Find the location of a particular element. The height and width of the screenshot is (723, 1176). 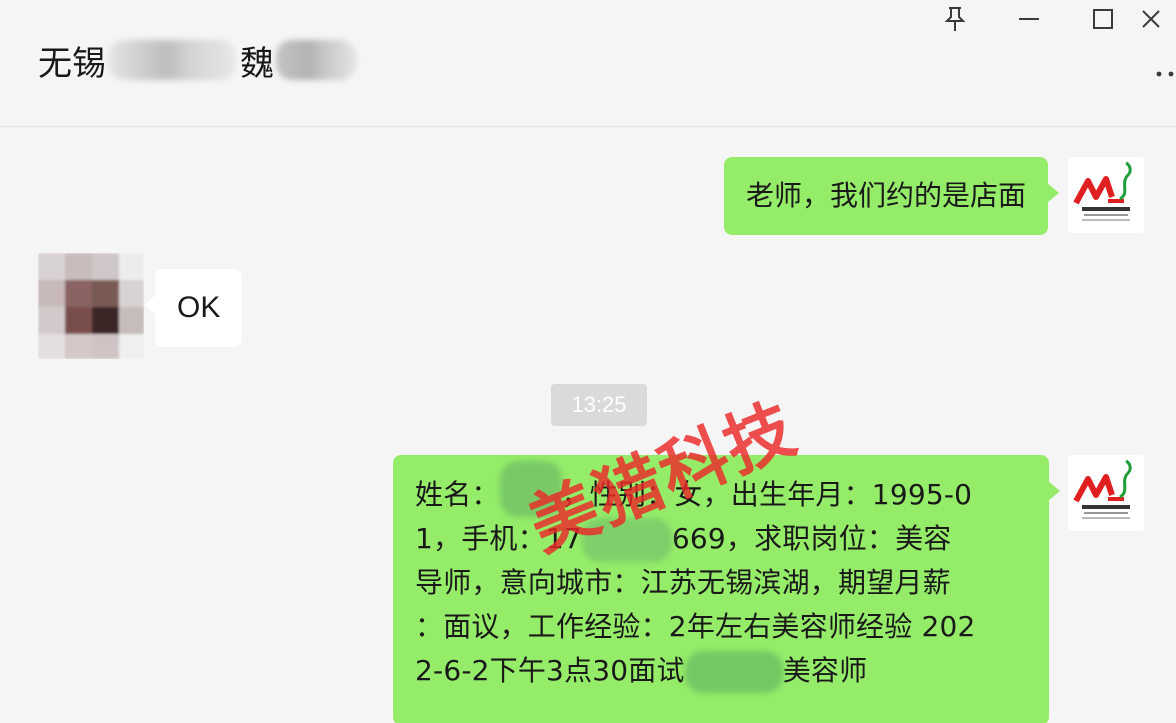

chat-title: 无锡 魏 is located at coordinates (197, 60).